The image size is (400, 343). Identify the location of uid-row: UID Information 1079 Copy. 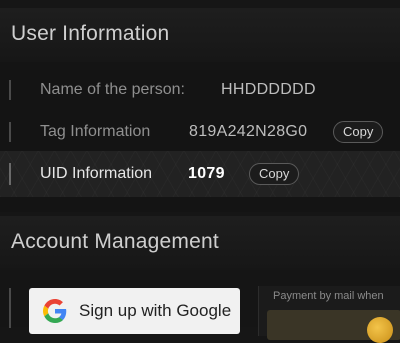
(200, 174).